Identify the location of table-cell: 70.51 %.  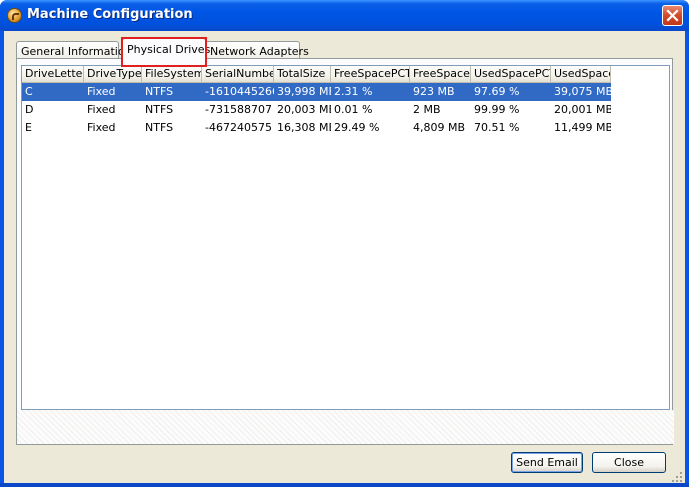
(497, 127).